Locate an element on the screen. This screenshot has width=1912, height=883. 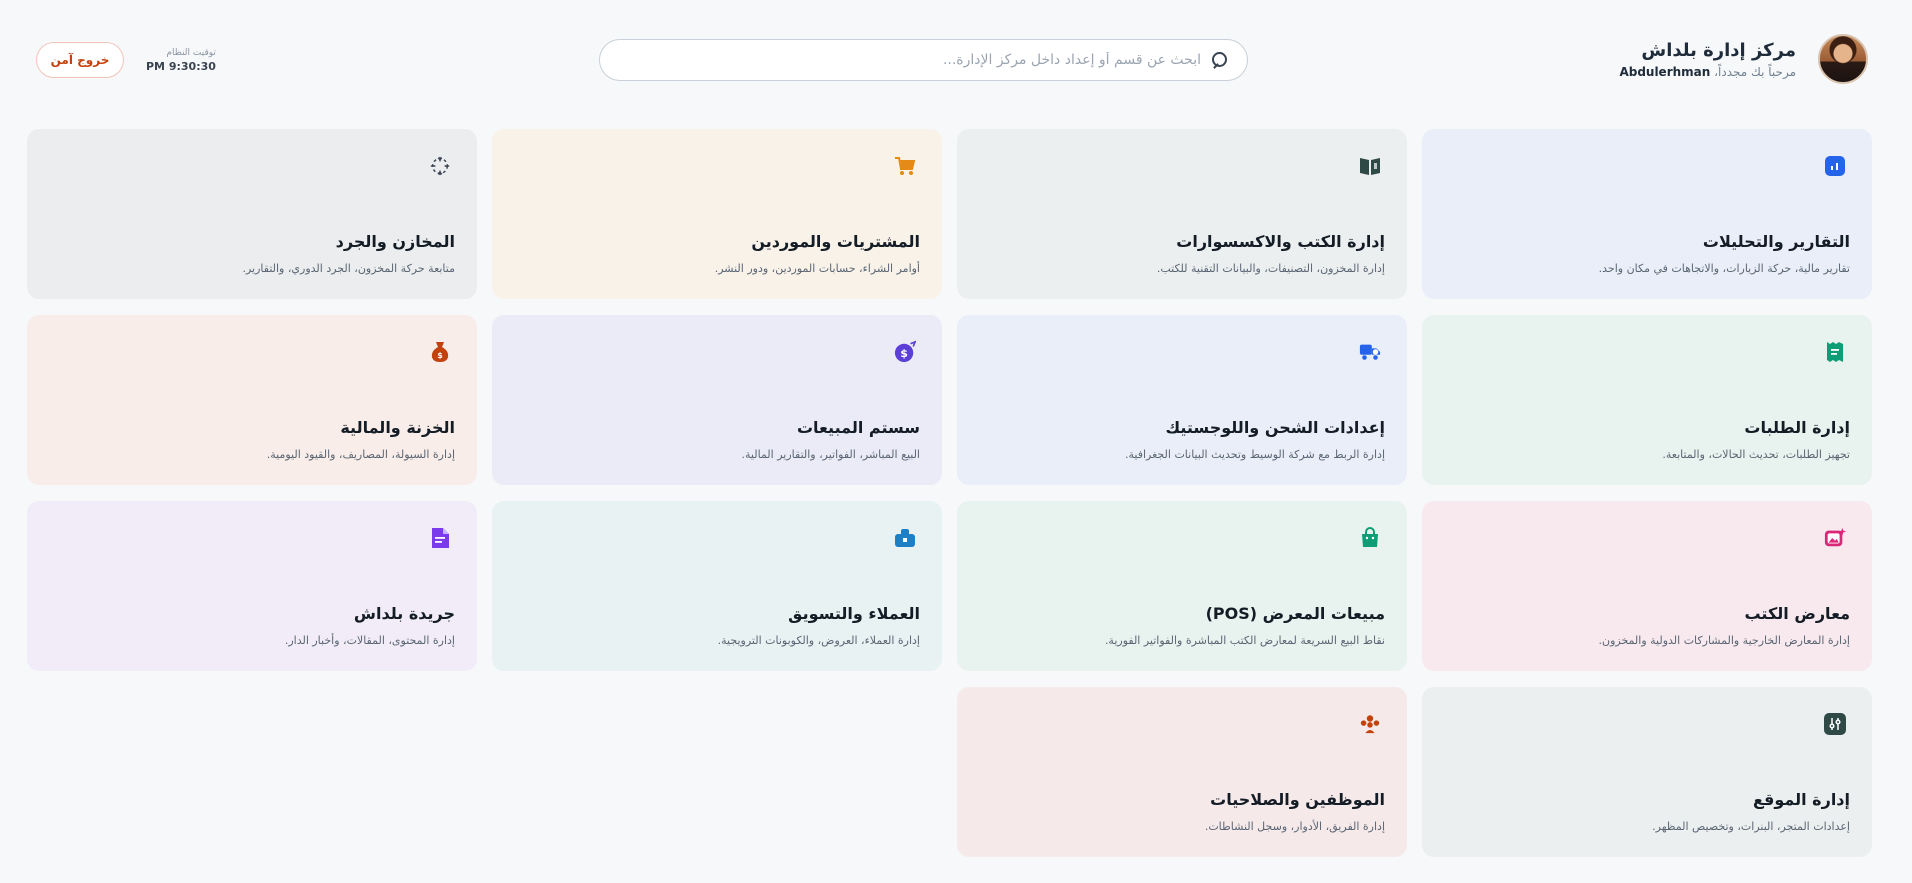
megaphone-icon is located at coordinates (905, 538).